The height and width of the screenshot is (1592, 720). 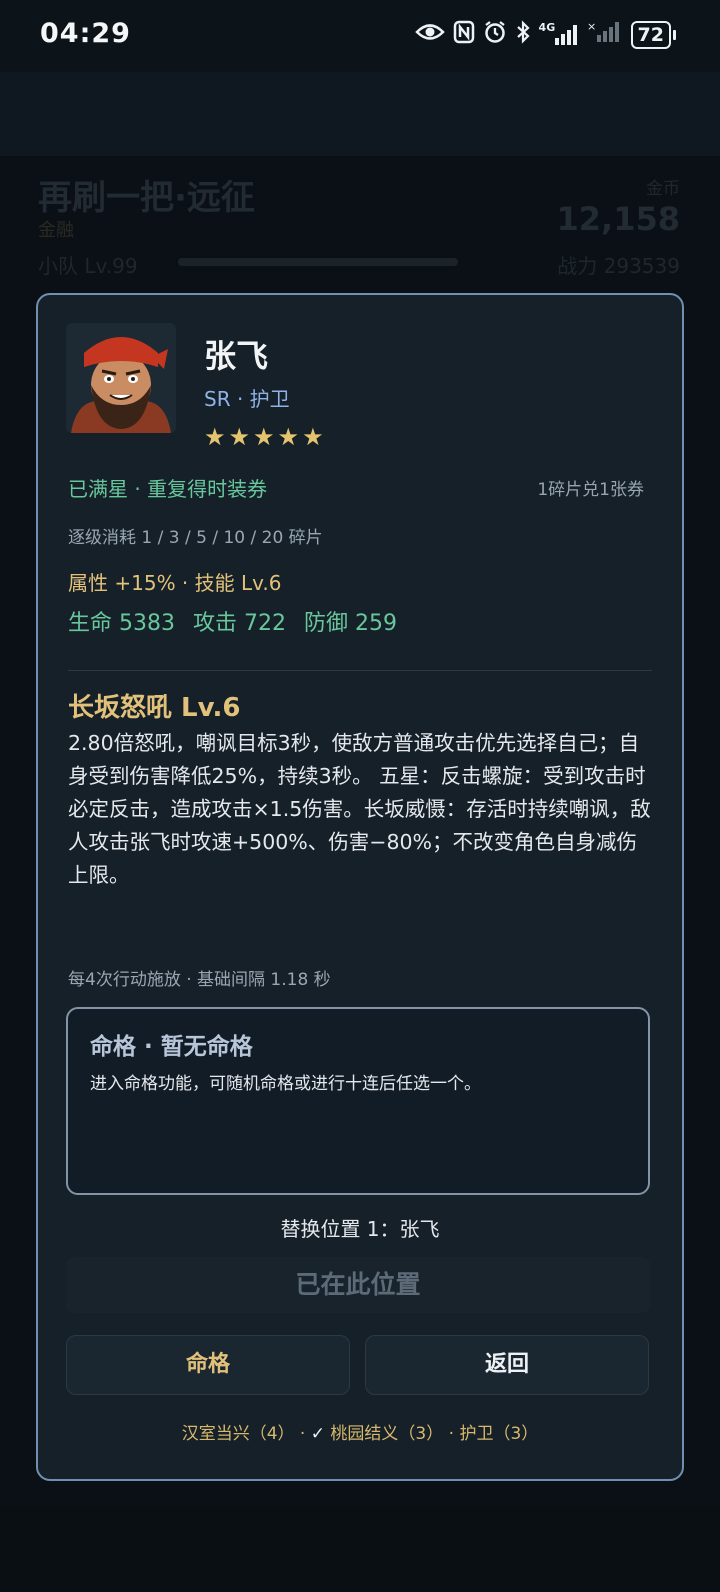 What do you see at coordinates (547, 27) in the screenshot?
I see `network-type-label: 4G` at bounding box center [547, 27].